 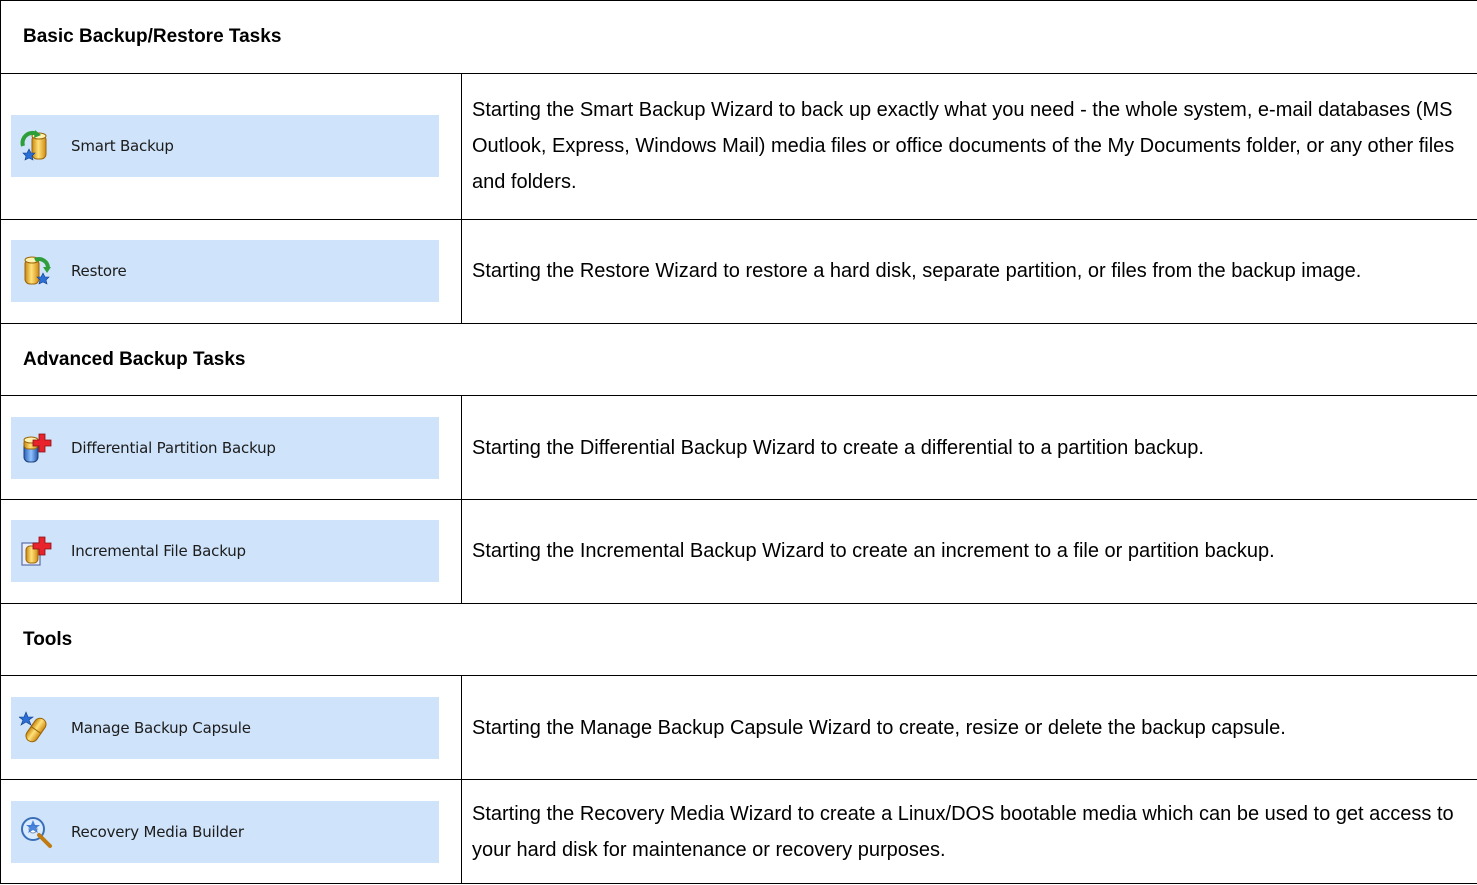 I want to click on section-heading-advanced: Advanced Backup Tasks, so click(x=738, y=359).